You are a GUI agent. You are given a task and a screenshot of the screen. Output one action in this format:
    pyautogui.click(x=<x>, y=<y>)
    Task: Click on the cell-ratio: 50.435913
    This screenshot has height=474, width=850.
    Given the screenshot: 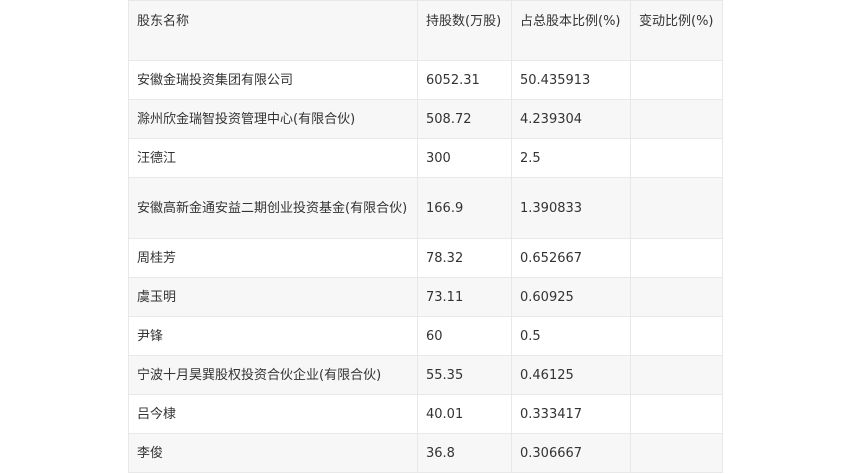 What is the action you would take?
    pyautogui.click(x=571, y=80)
    